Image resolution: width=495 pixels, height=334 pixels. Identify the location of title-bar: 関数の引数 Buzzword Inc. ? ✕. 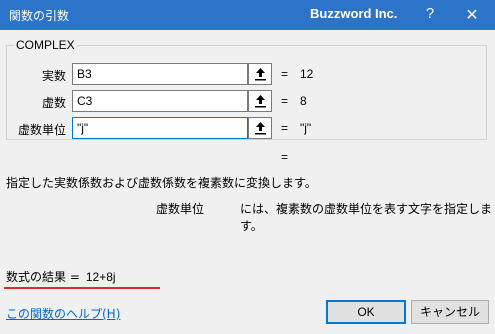
(247, 15).